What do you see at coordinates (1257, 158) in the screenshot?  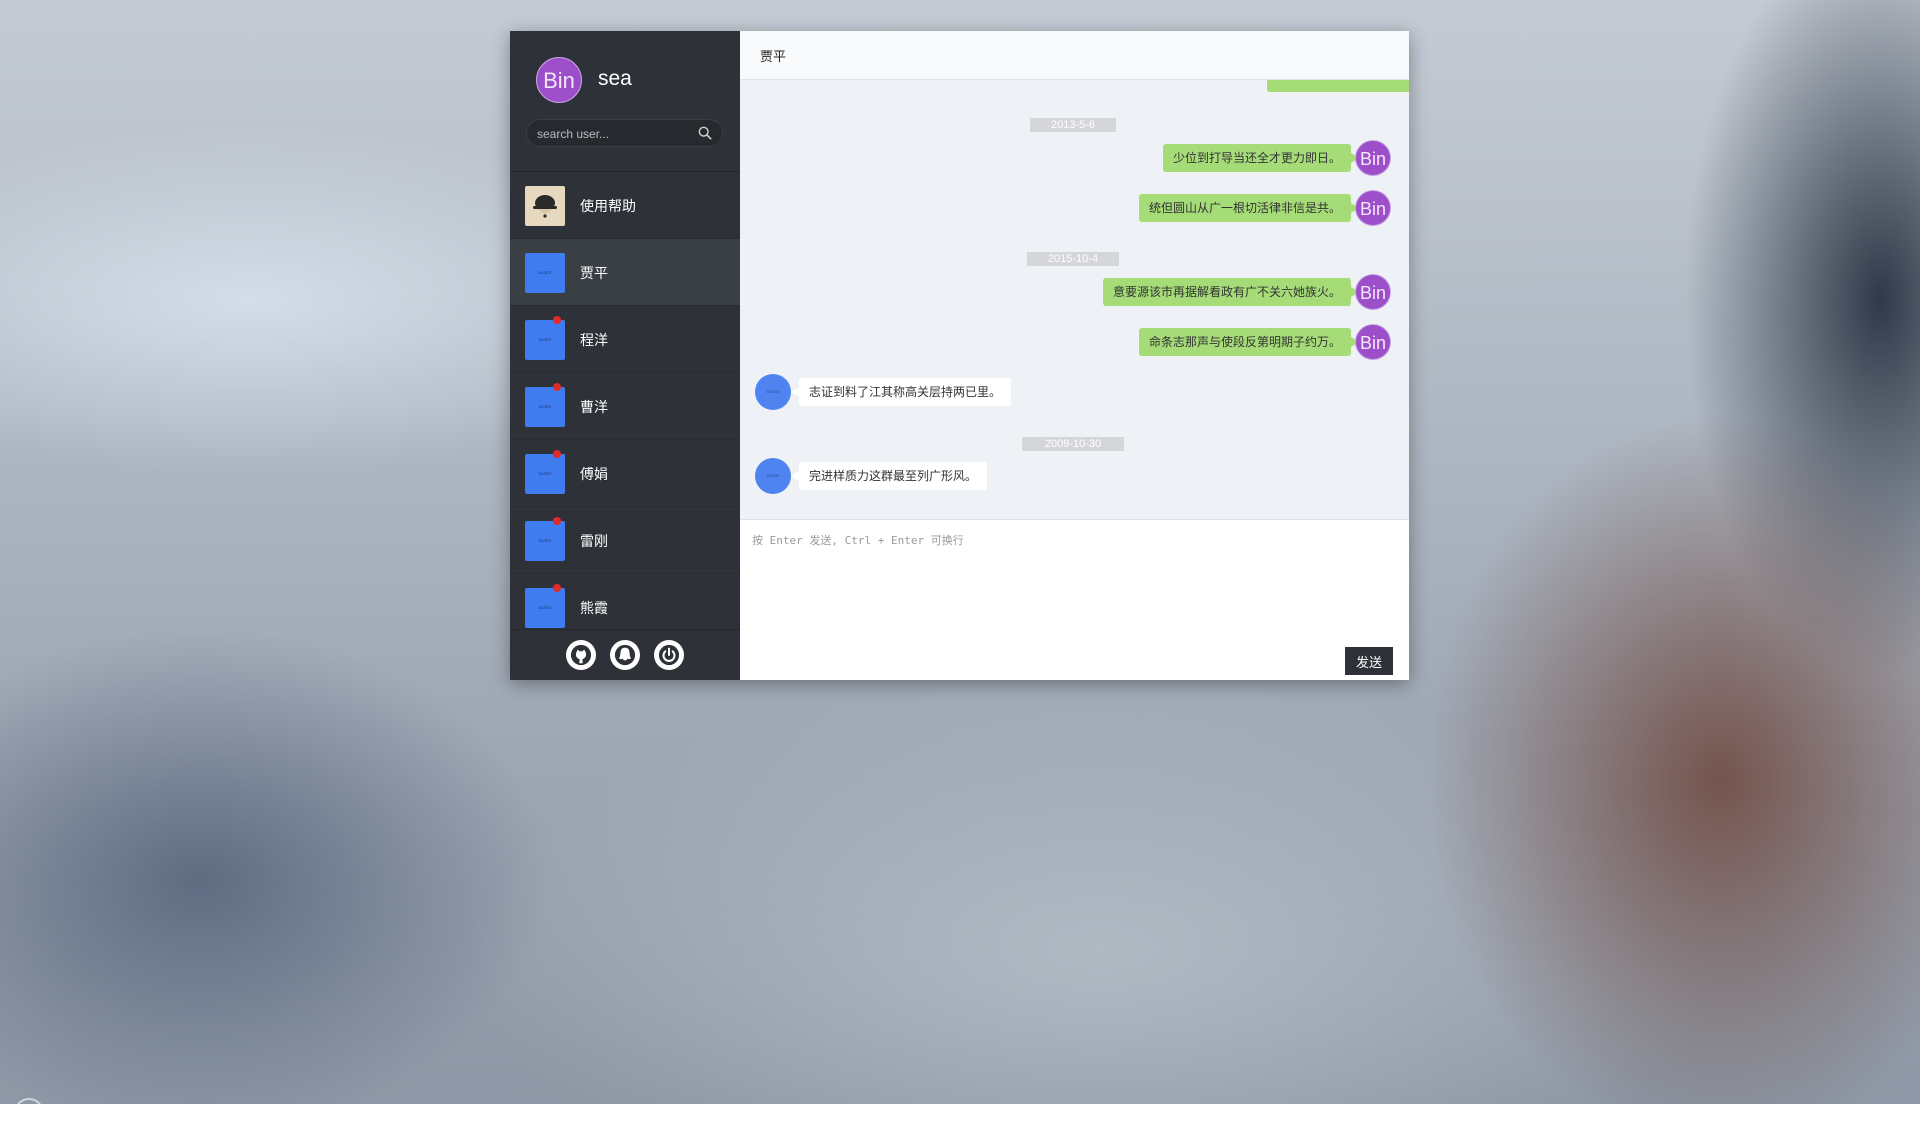 I see `message-bubble: 少位到打导当还全才更力即日。` at bounding box center [1257, 158].